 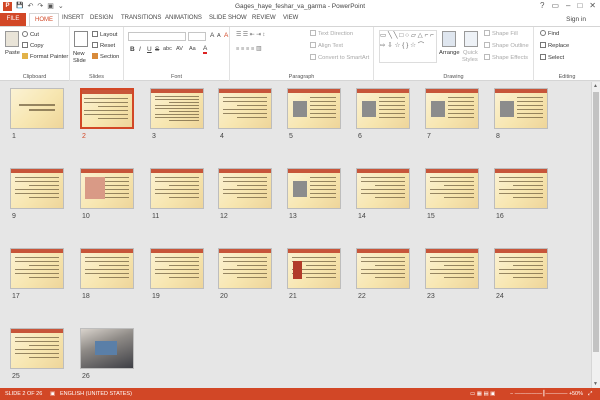 I want to click on quick-styles-label-1: Quick, so click(x=470, y=53).